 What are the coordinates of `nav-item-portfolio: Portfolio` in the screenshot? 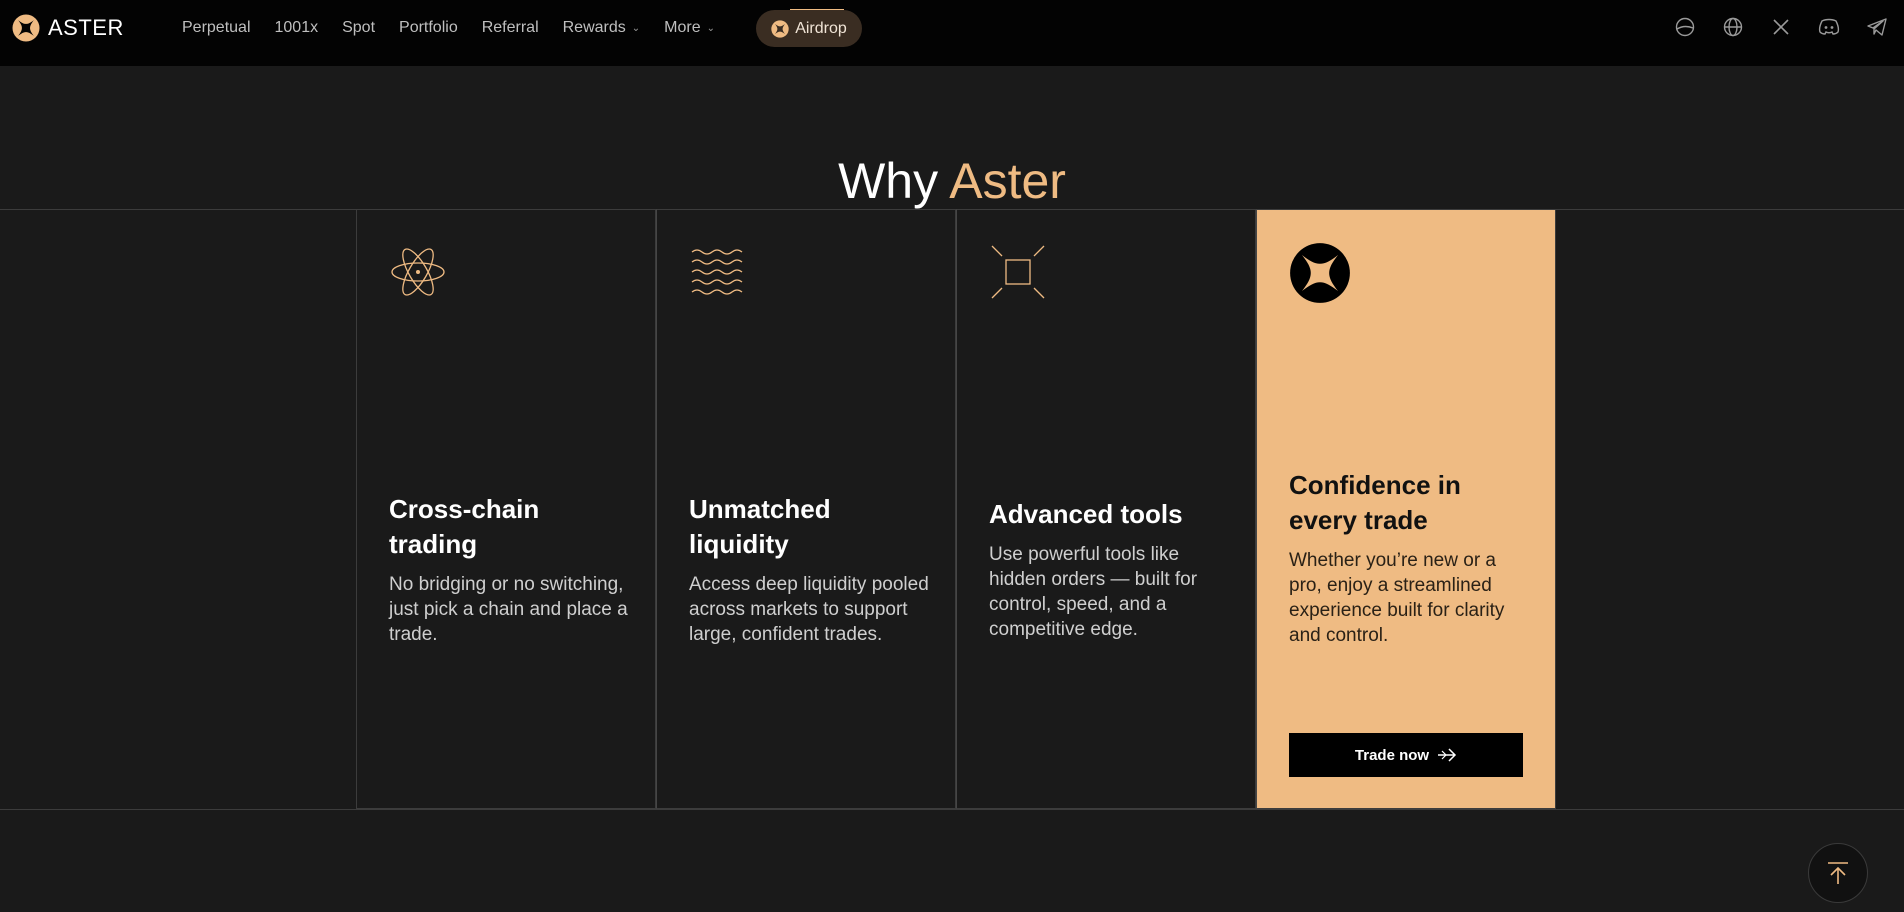 It's located at (428, 28).